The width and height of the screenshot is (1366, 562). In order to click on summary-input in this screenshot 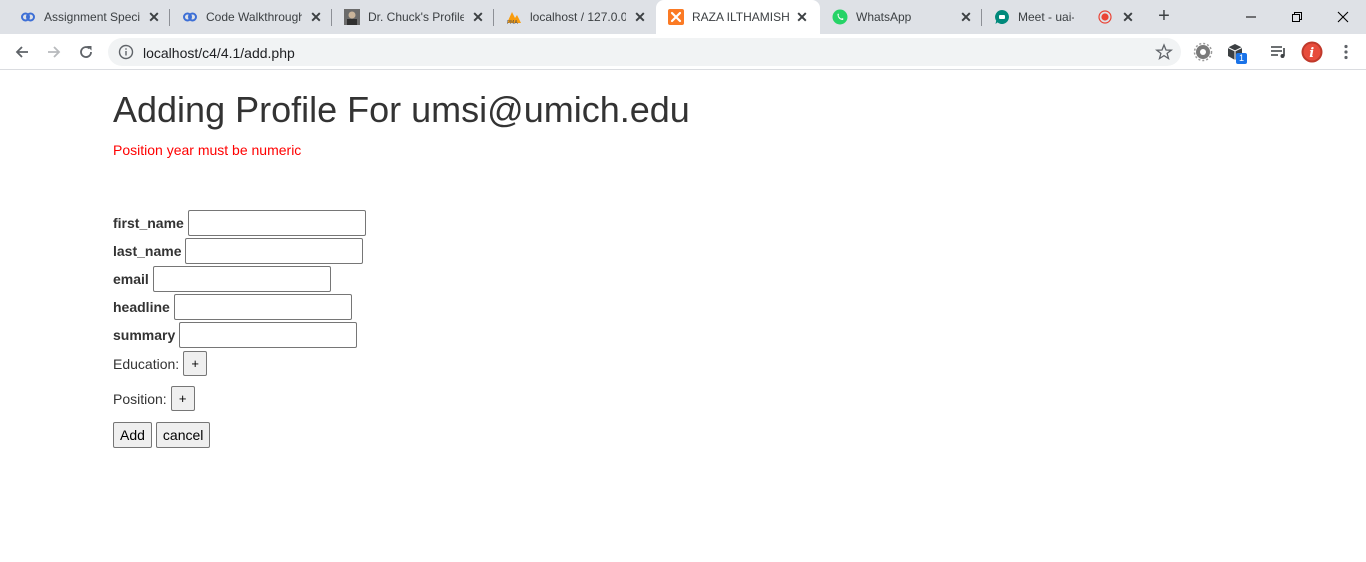, I will do `click(268, 335)`.